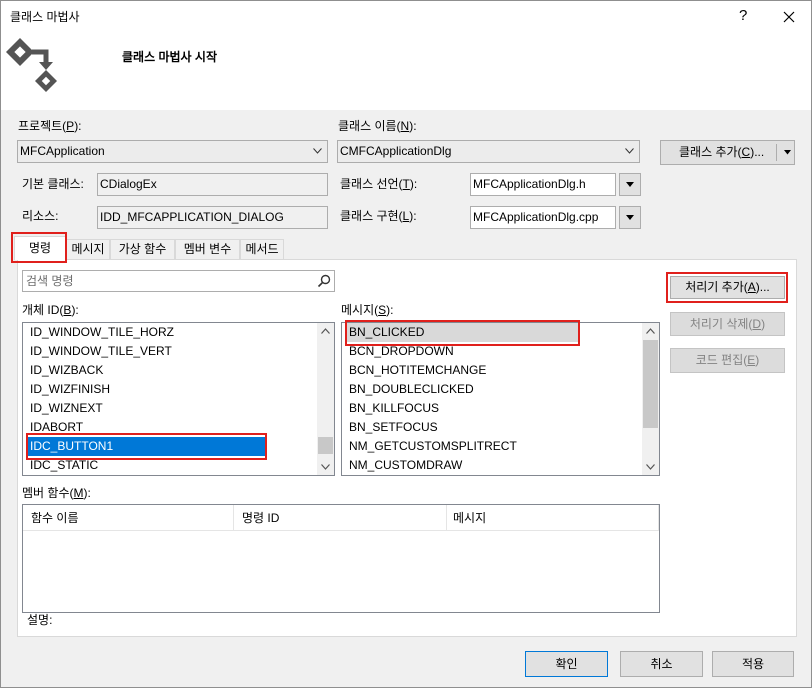 Image resolution: width=812 pixels, height=688 pixels. Describe the element at coordinates (566, 664) in the screenshot. I see `ok-button: 확인` at that location.